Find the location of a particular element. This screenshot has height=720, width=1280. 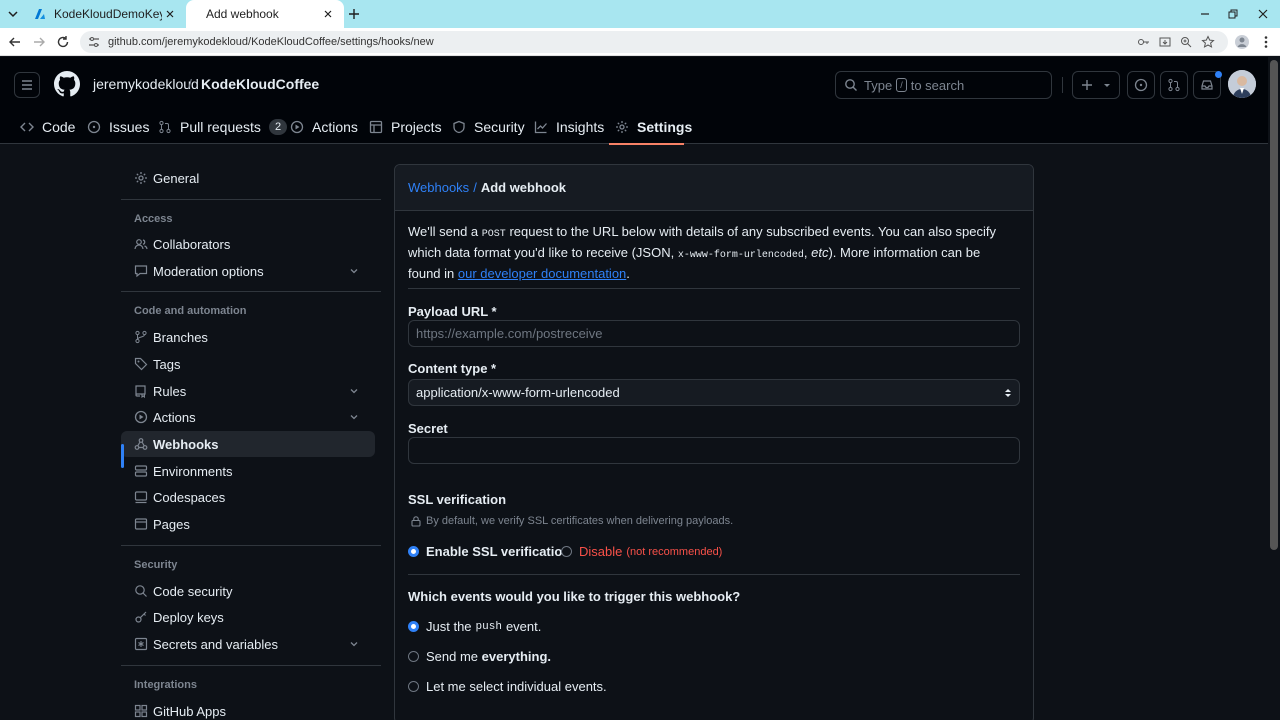

pull-requests-button is located at coordinates (1174, 85).